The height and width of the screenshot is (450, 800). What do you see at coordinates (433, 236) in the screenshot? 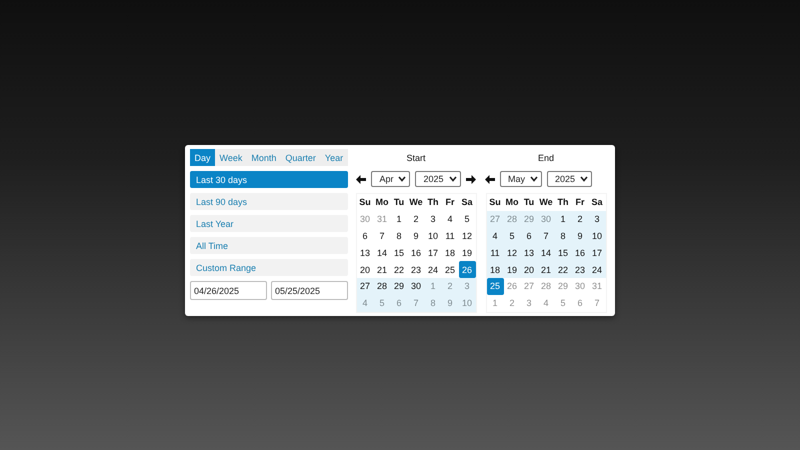
I see `calendar-day: 10` at bounding box center [433, 236].